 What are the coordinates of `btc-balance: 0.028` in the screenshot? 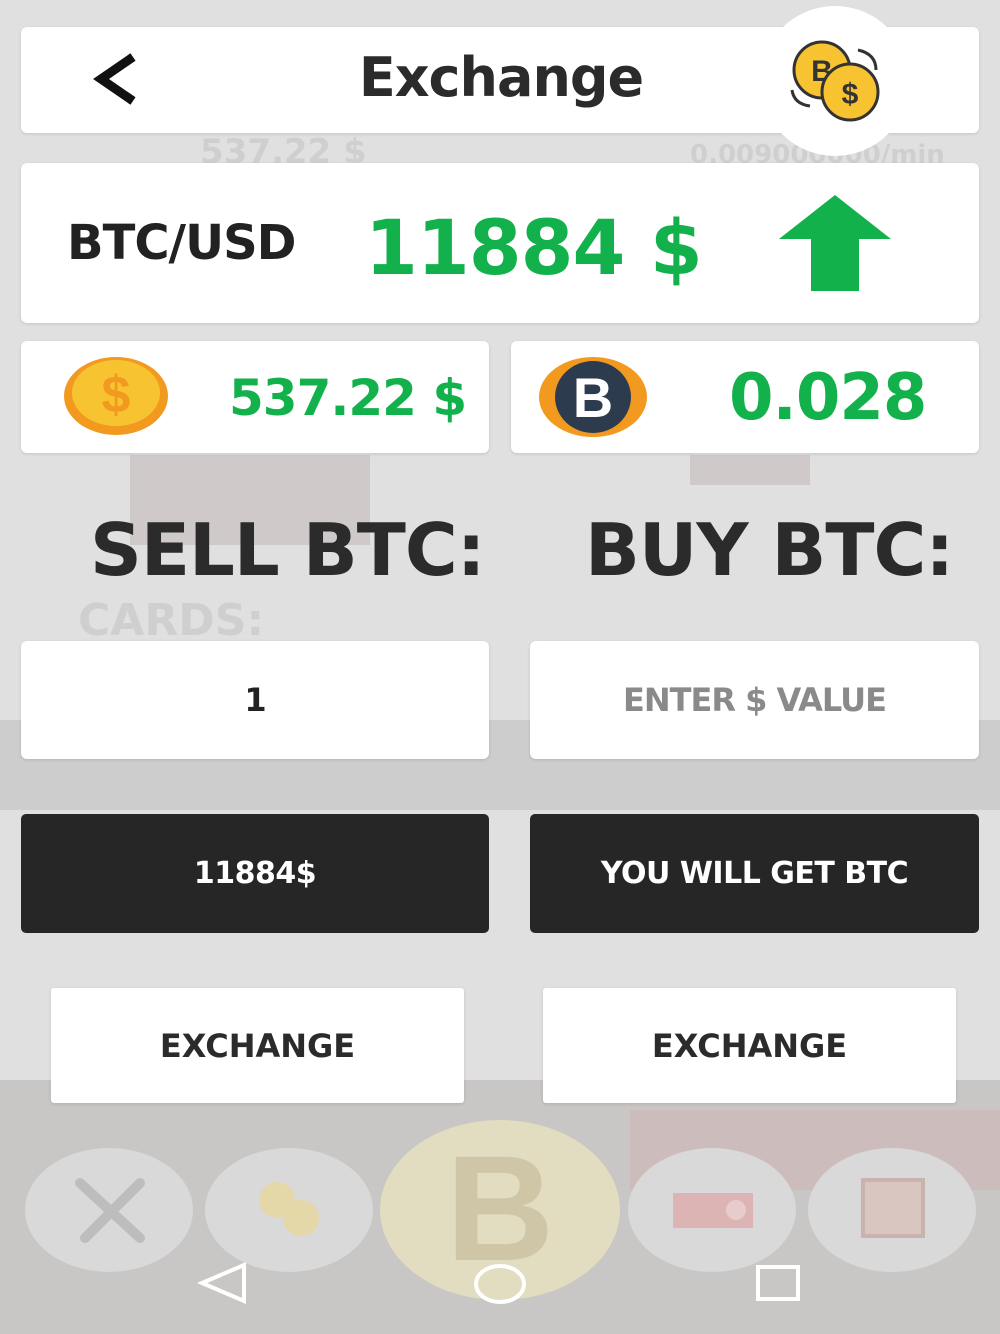 It's located at (828, 398).